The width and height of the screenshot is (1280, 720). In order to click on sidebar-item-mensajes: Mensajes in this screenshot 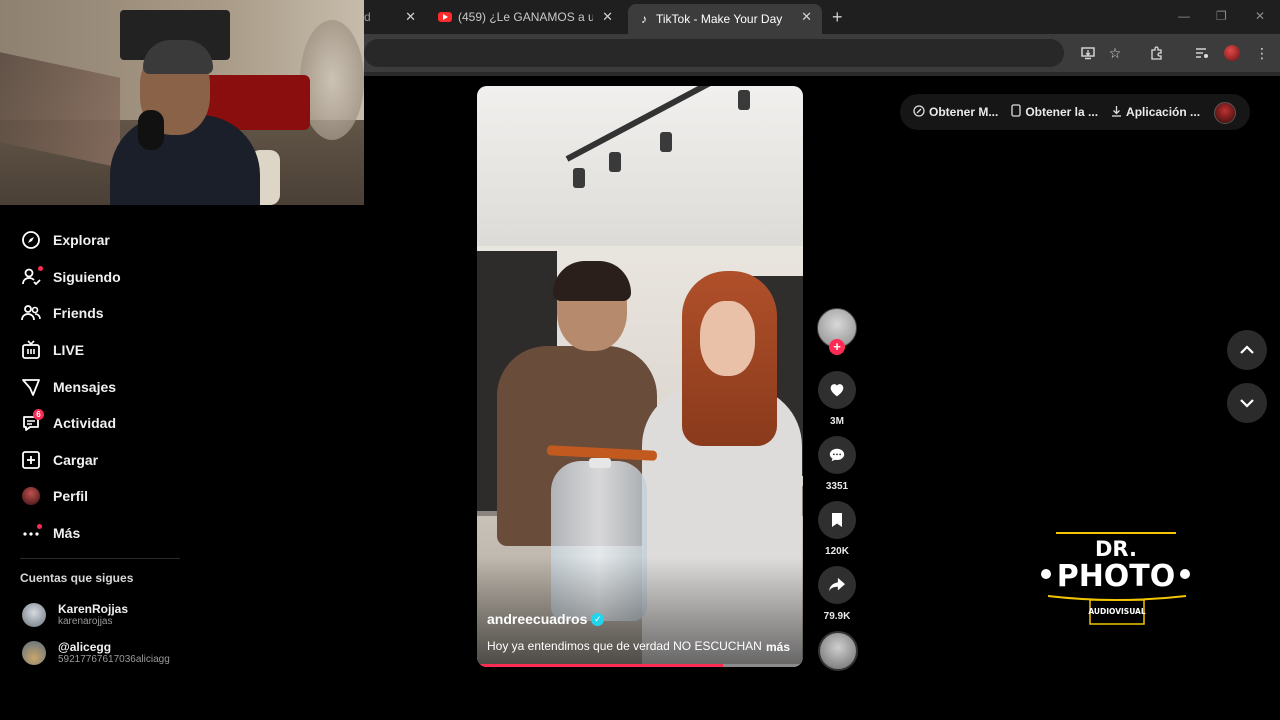, I will do `click(105, 386)`.